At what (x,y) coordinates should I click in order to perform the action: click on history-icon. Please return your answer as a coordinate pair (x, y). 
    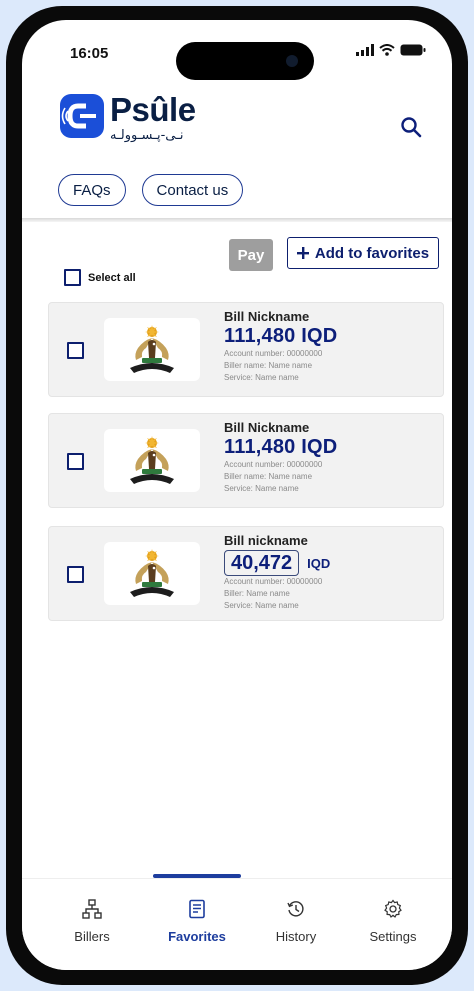
    Looking at the image, I should click on (295, 909).